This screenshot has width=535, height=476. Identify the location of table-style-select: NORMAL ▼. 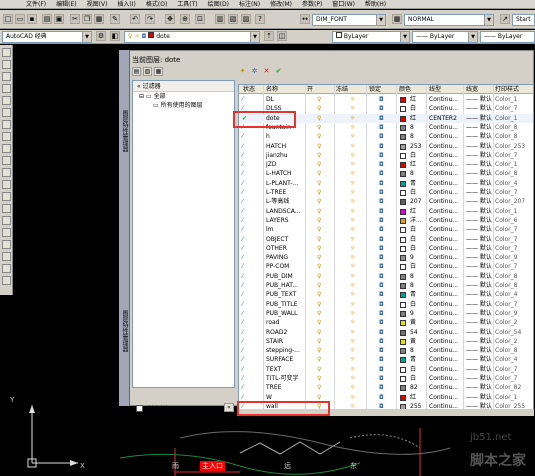
(449, 20).